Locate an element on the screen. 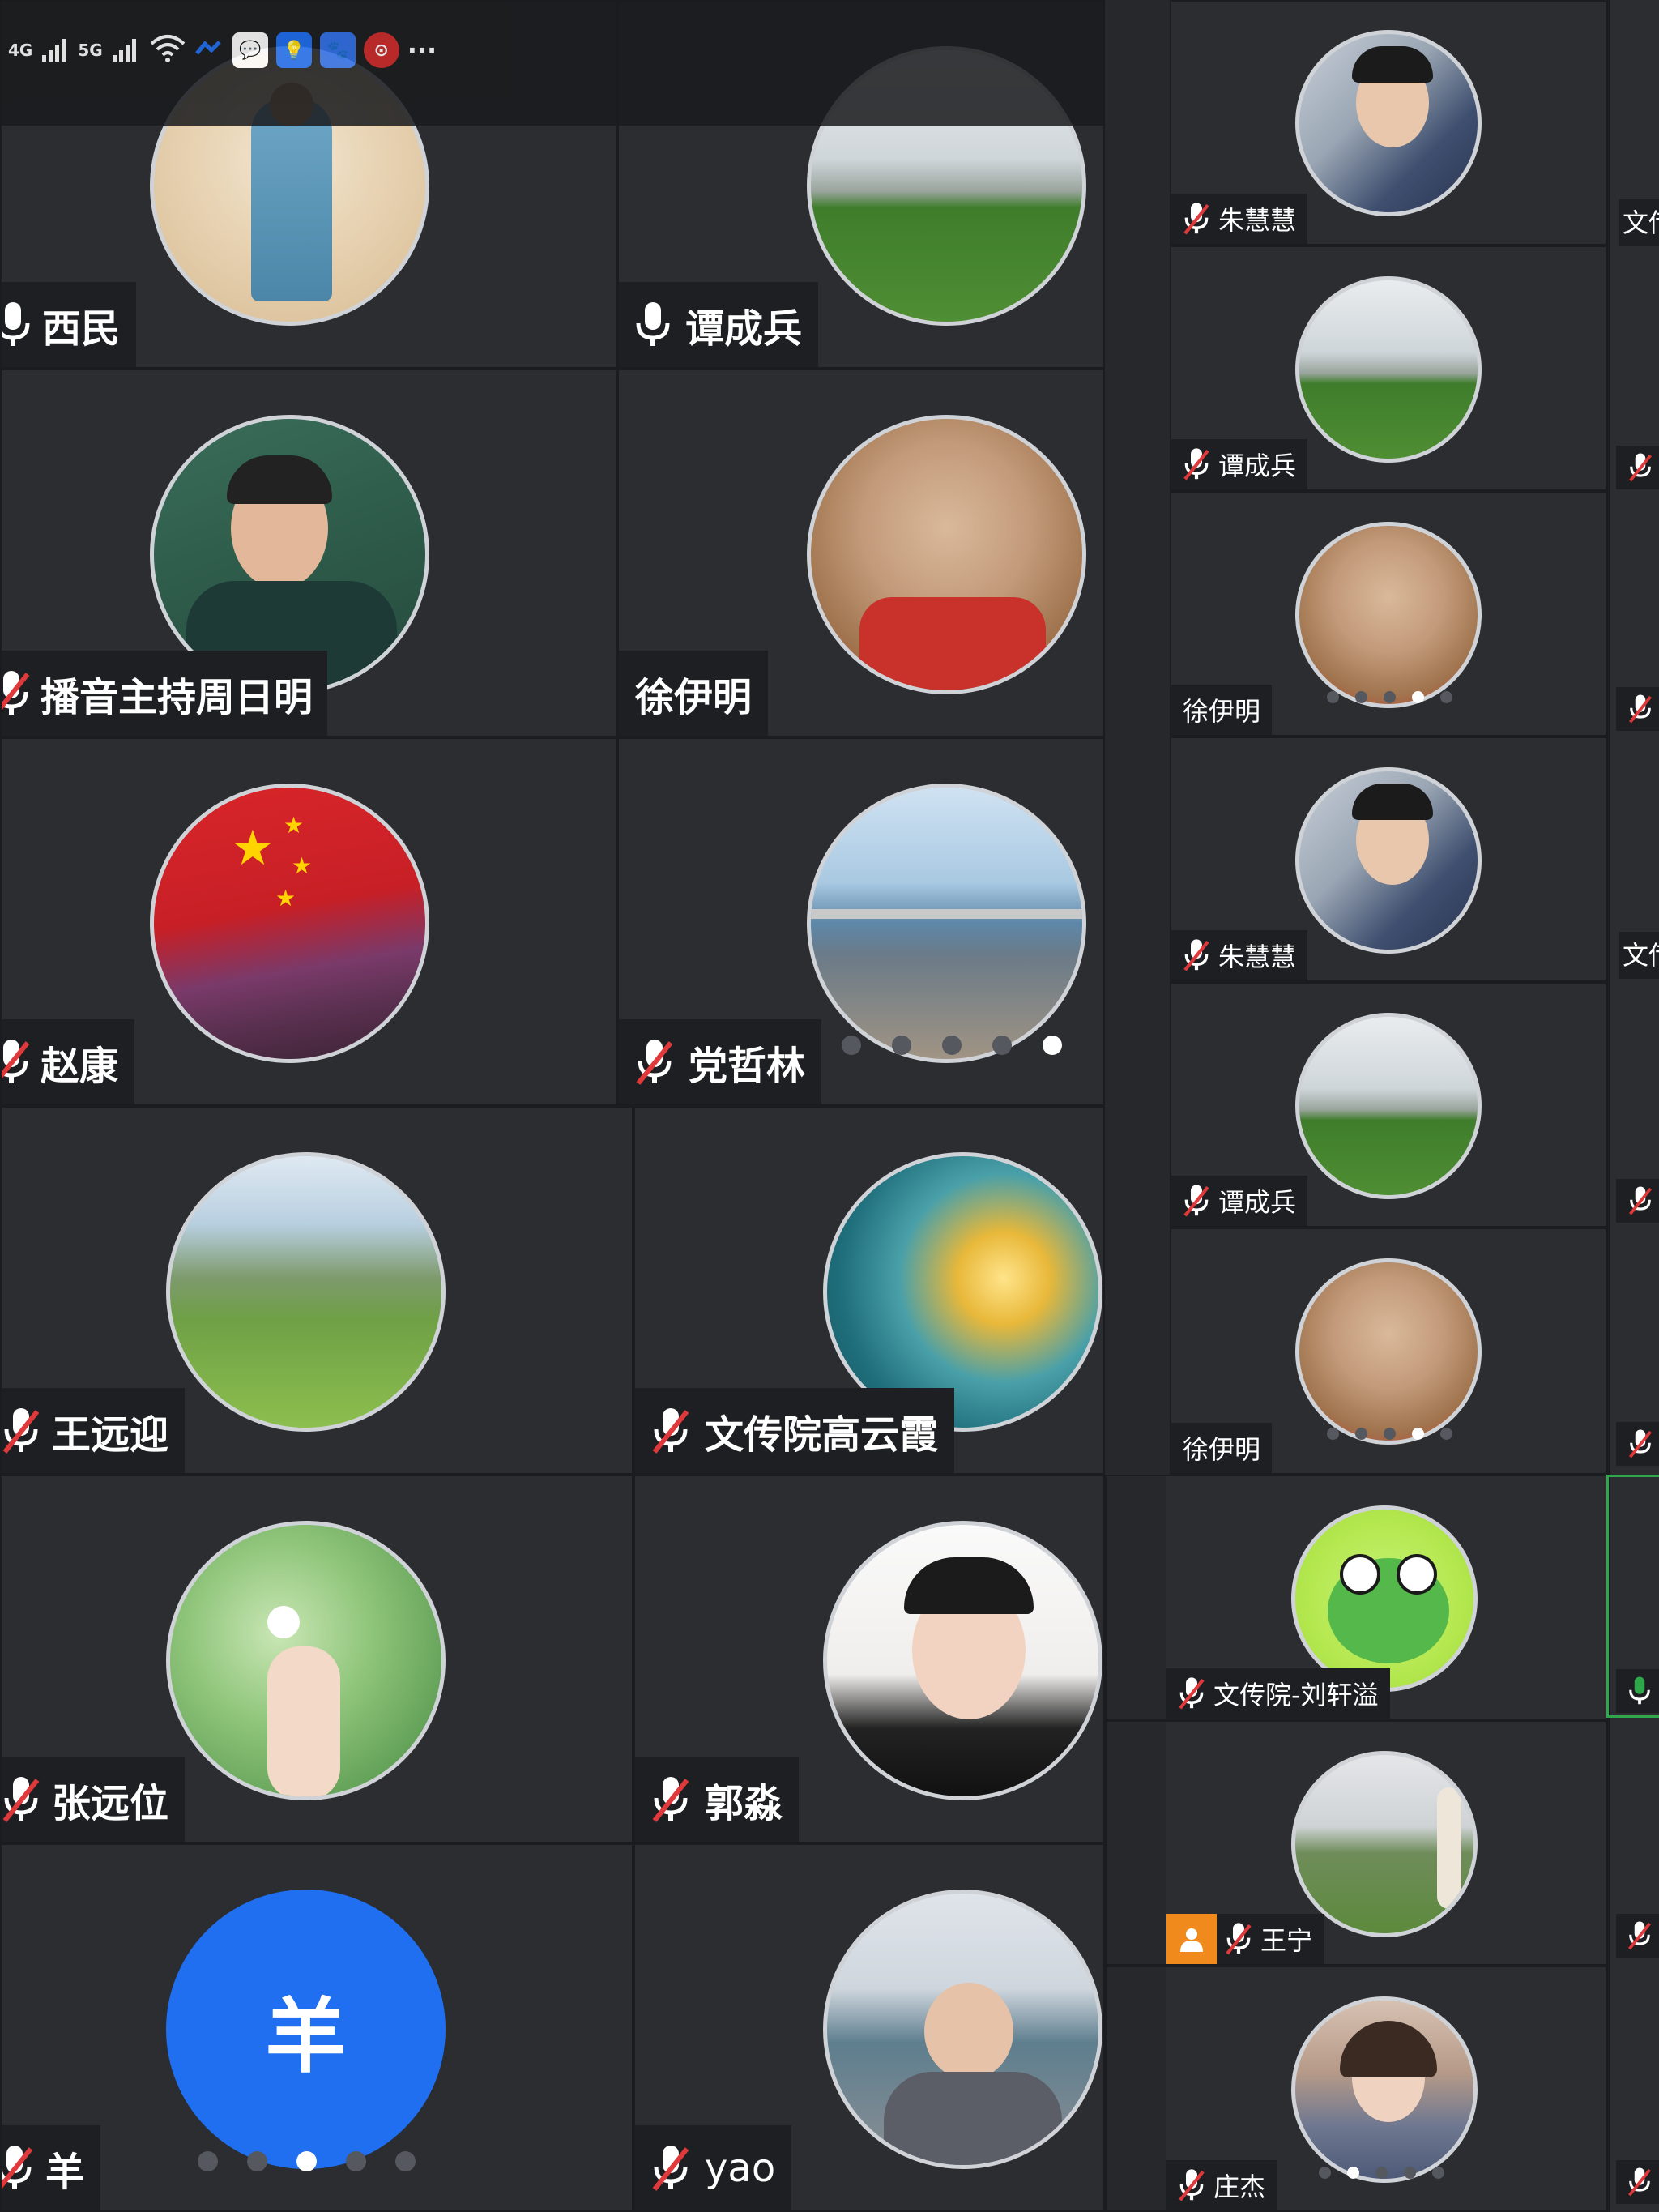 The height and width of the screenshot is (2212, 1659). participant-tile: 郭淼 is located at coordinates (869, 1659).